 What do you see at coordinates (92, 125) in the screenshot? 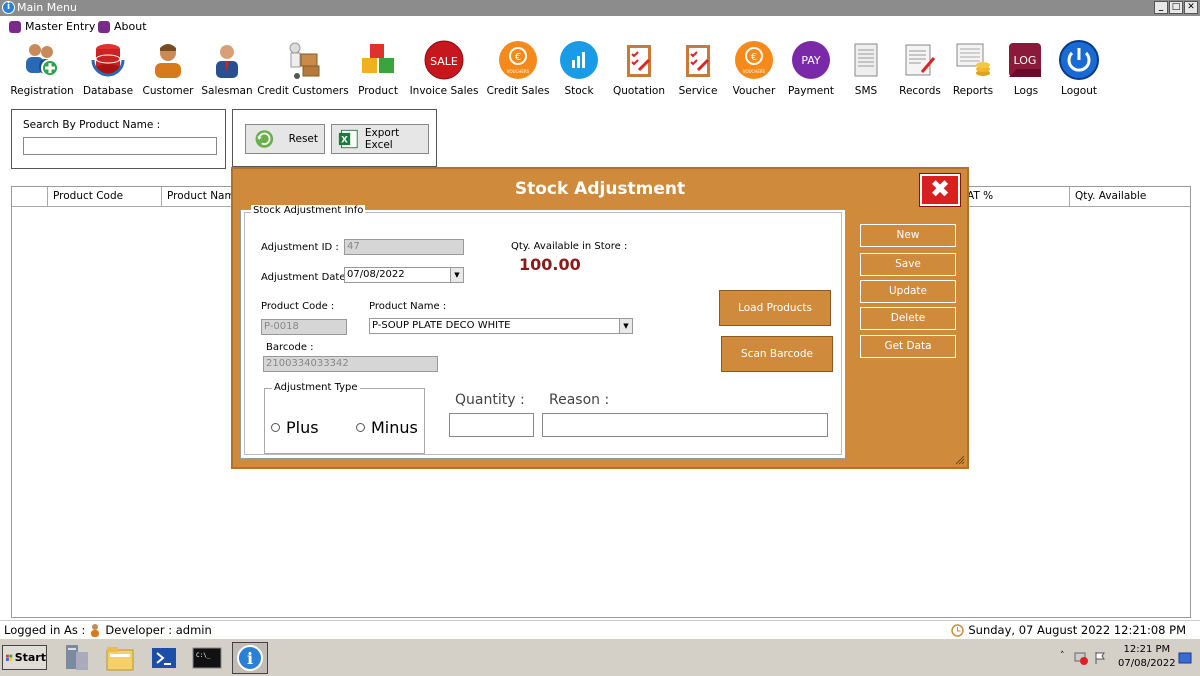
I see `search-label: Search By Product Name :` at bounding box center [92, 125].